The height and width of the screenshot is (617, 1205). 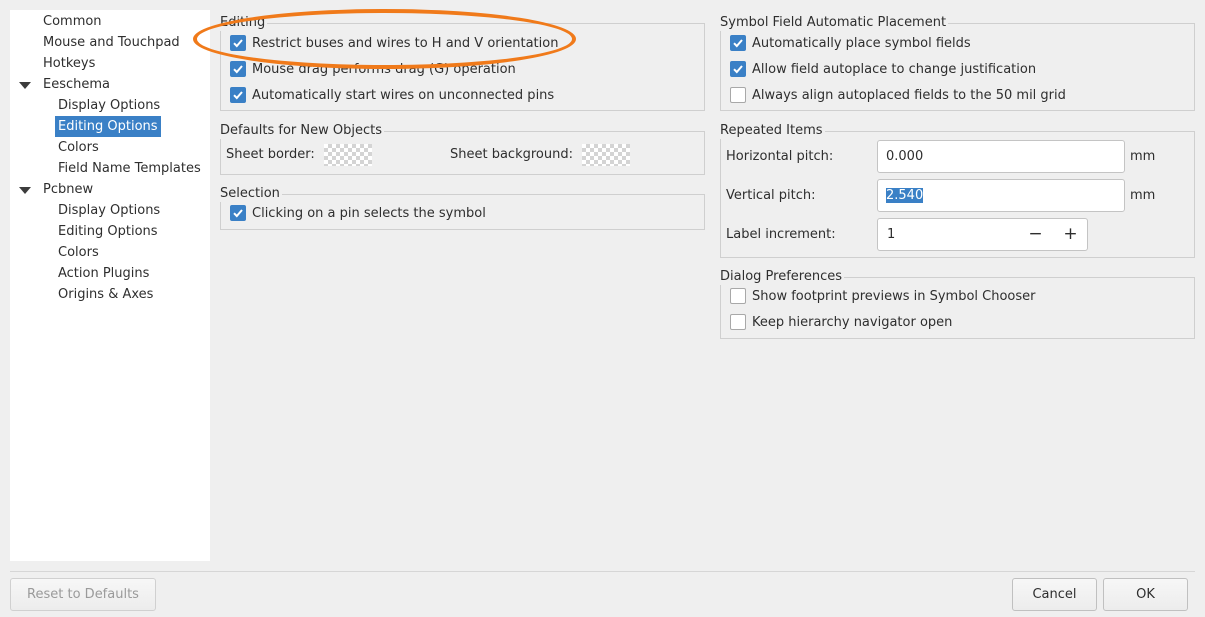 I want to click on ok-button: OK, so click(x=1145, y=594).